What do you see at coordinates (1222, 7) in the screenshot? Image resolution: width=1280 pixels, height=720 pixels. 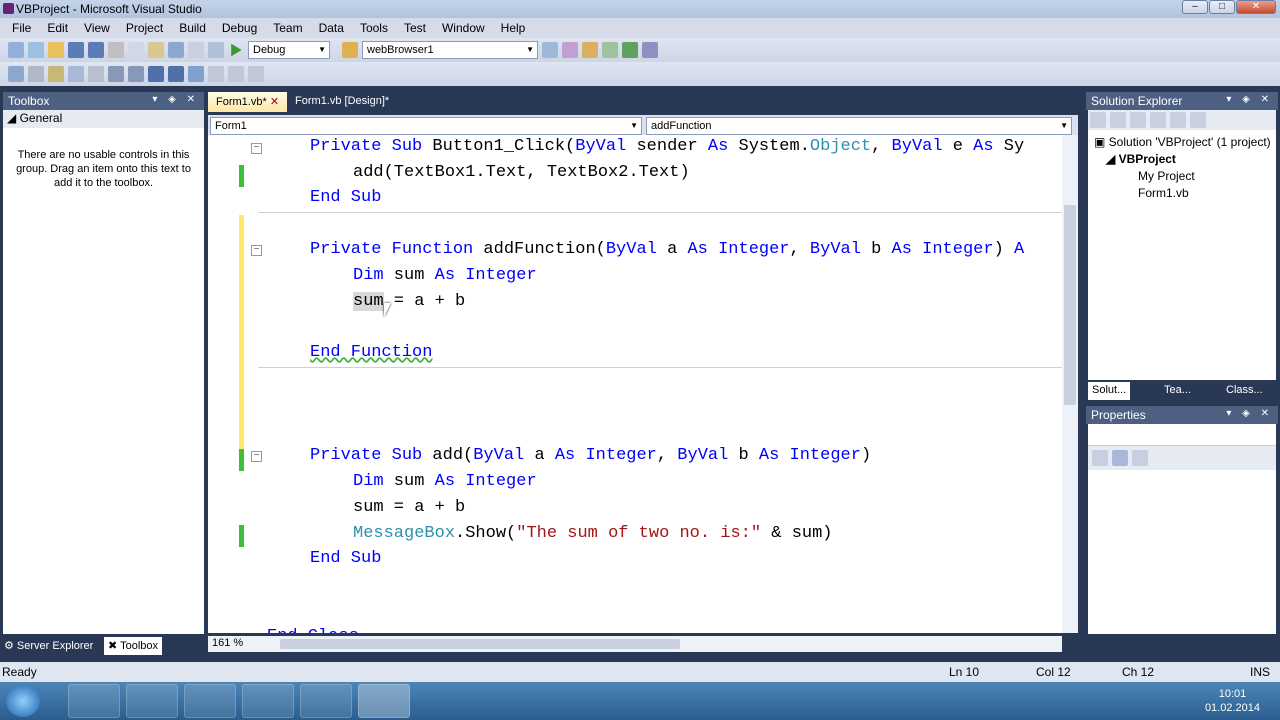 I see `maximize-button: □` at bounding box center [1222, 7].